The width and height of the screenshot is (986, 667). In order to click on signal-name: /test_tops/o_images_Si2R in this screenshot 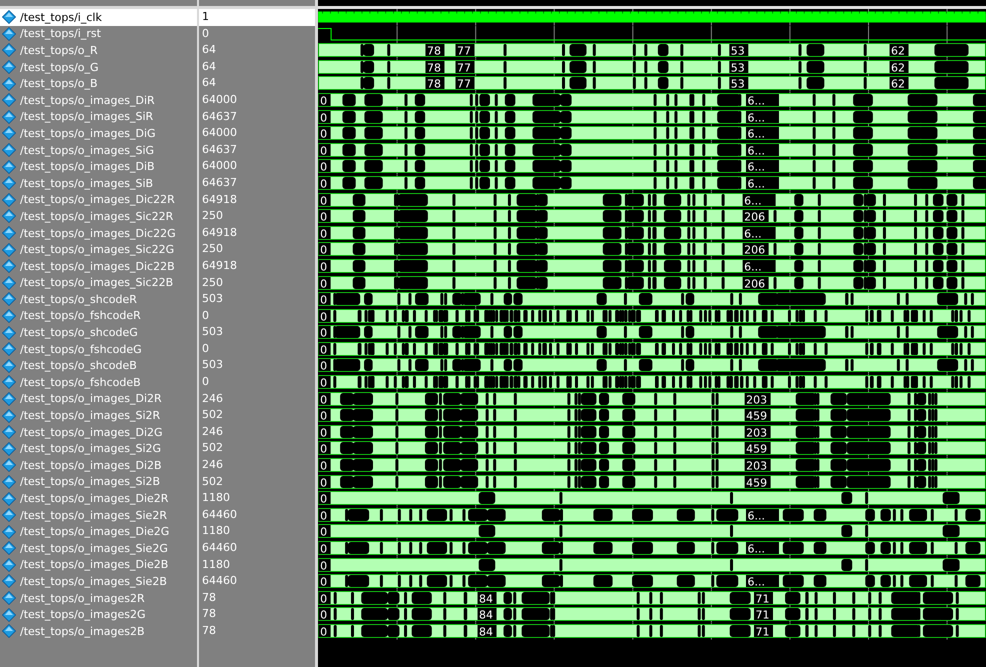, I will do `click(98, 415)`.